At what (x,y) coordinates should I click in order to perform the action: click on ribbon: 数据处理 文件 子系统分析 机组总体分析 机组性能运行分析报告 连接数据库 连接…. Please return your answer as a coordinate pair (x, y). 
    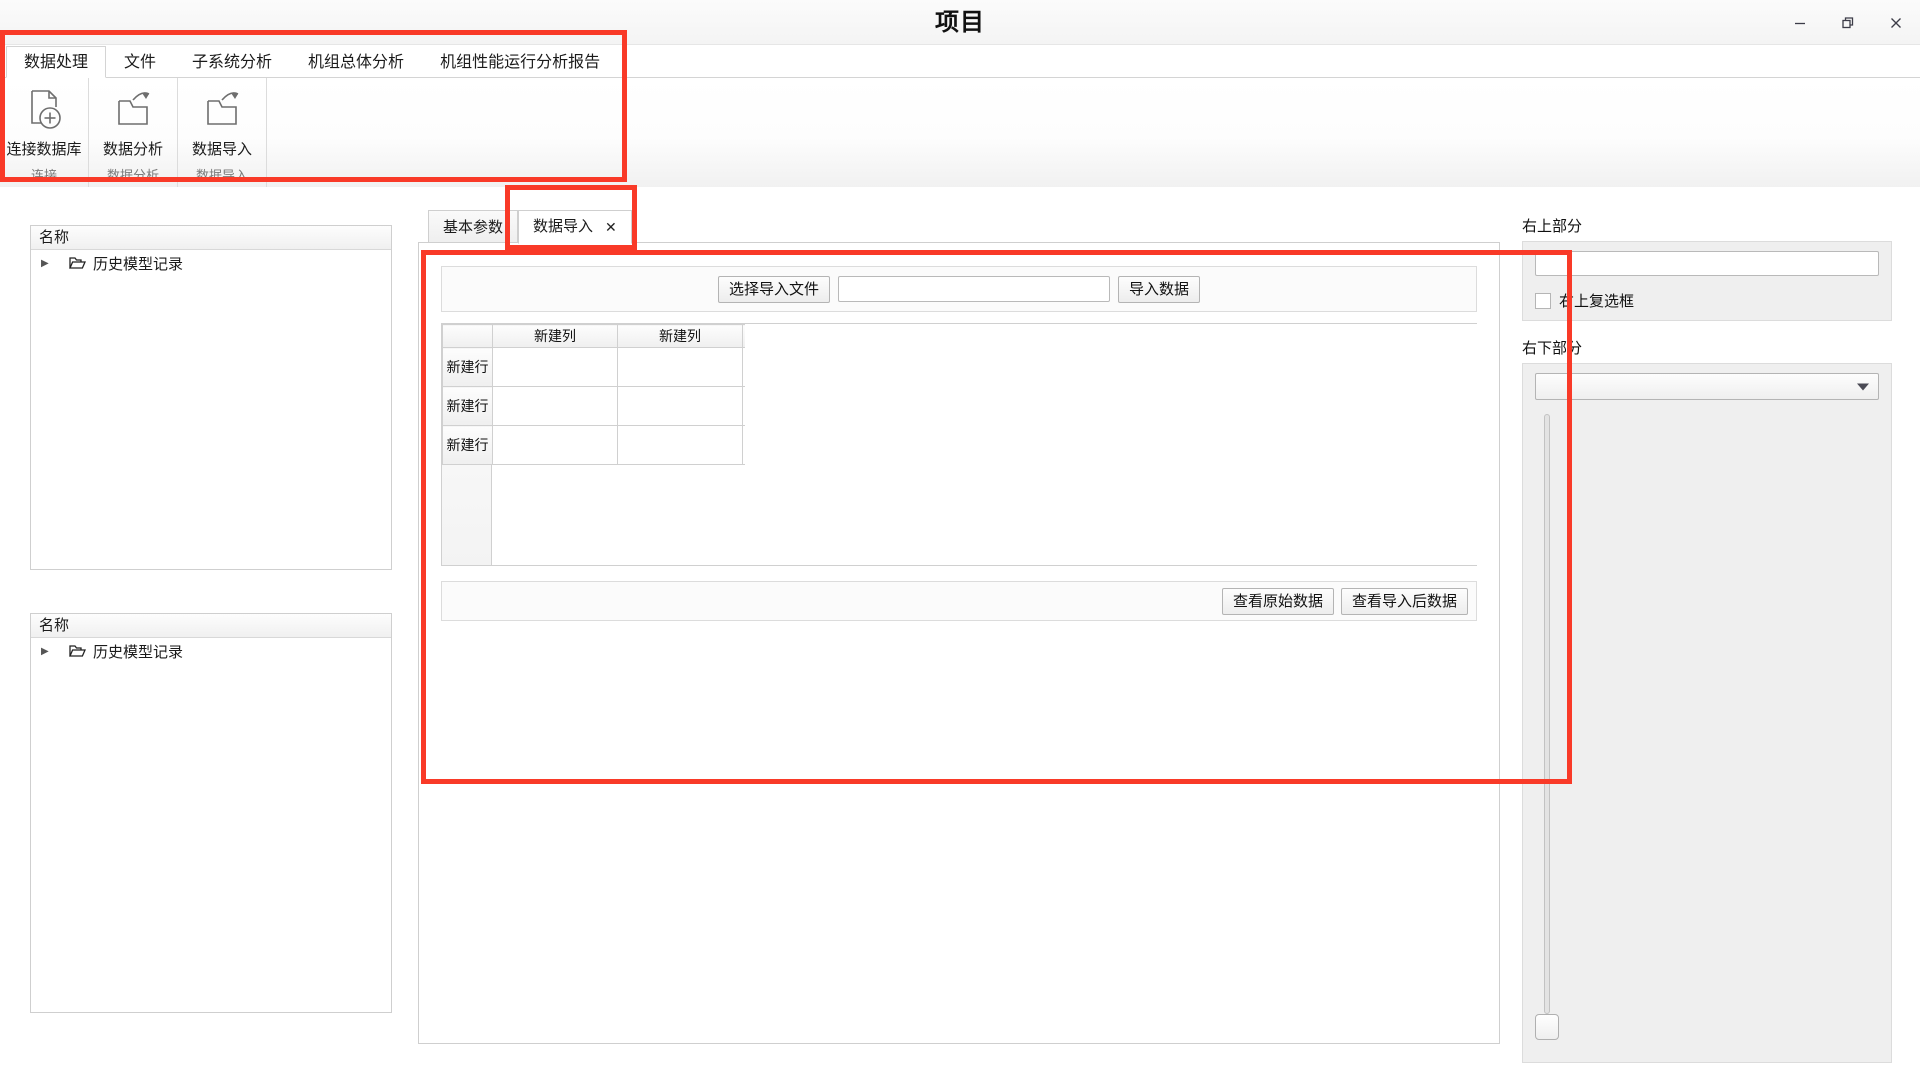
    Looking at the image, I should click on (960, 116).